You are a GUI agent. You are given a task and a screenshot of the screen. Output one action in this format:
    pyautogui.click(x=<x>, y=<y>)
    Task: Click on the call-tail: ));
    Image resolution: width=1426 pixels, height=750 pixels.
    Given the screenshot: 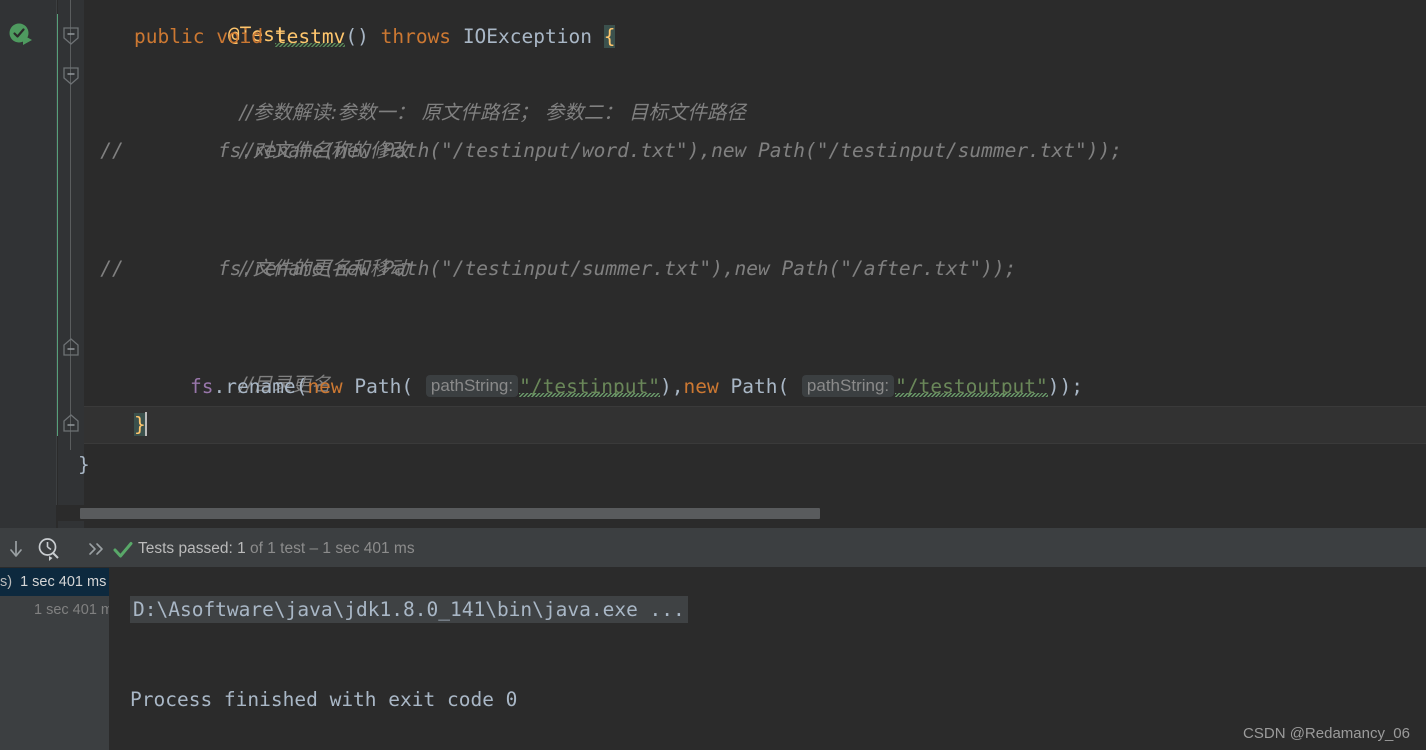 What is the action you would take?
    pyautogui.click(x=1065, y=386)
    